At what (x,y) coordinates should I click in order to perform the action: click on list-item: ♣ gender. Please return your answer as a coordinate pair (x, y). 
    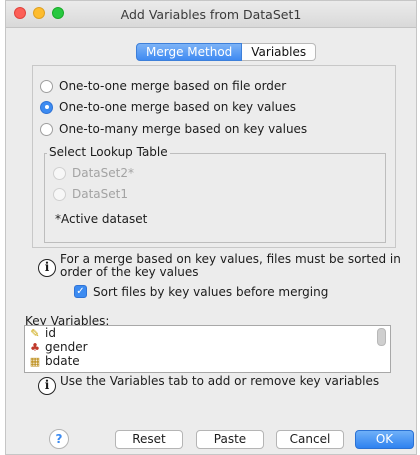
    Looking at the image, I should click on (207, 347).